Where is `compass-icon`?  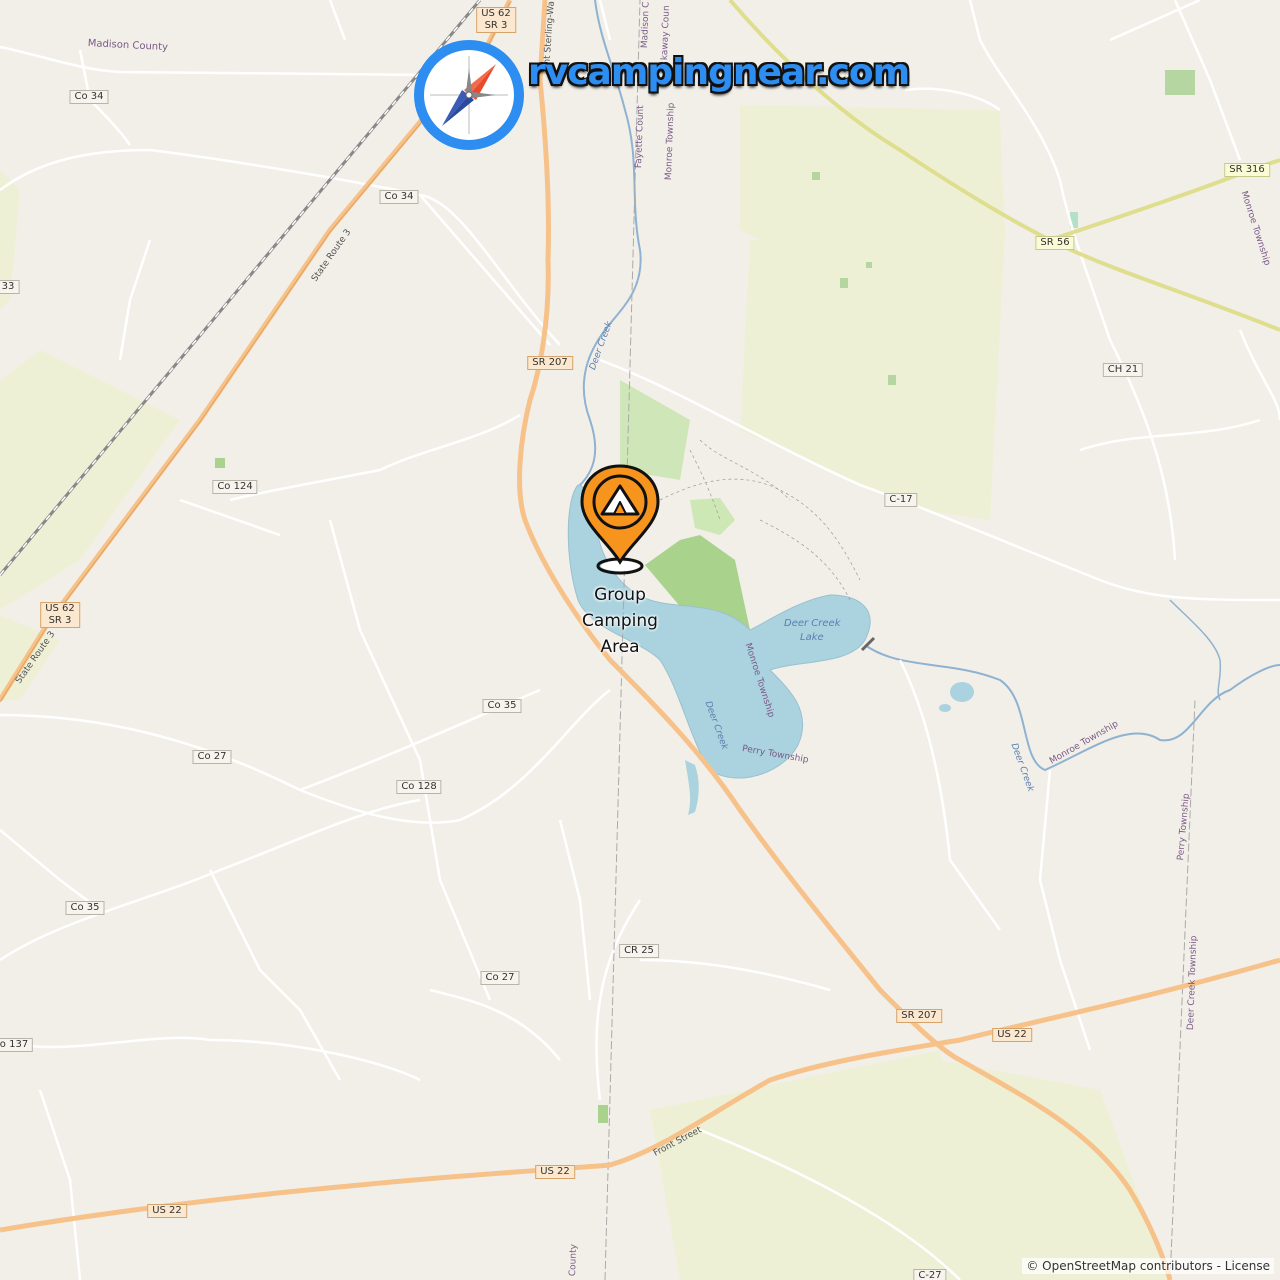 compass-icon is located at coordinates (469, 95).